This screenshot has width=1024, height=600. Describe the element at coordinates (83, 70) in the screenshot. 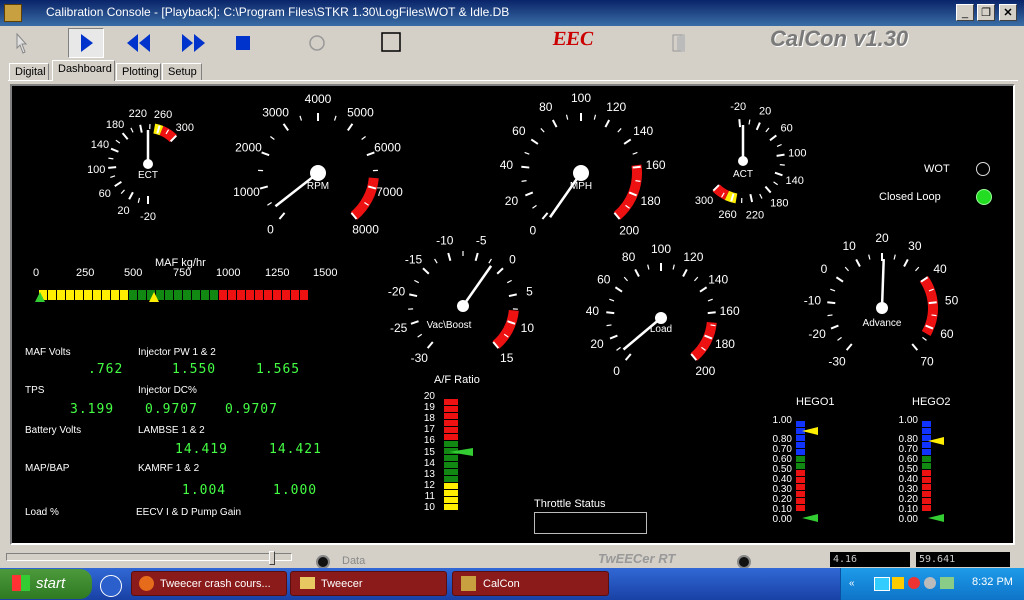

I see `tab-dashboard: Dashboard` at that location.